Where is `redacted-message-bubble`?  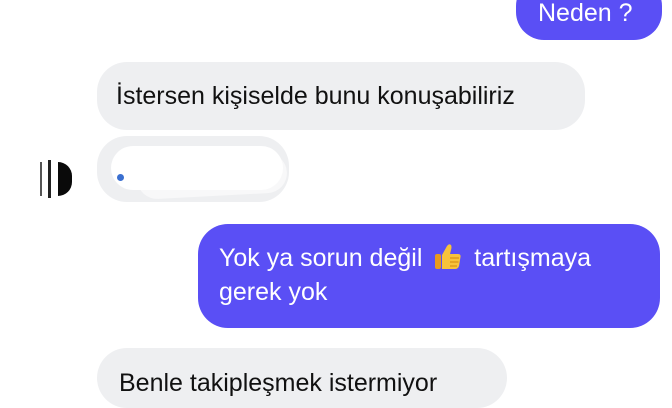 redacted-message-bubble is located at coordinates (193, 169).